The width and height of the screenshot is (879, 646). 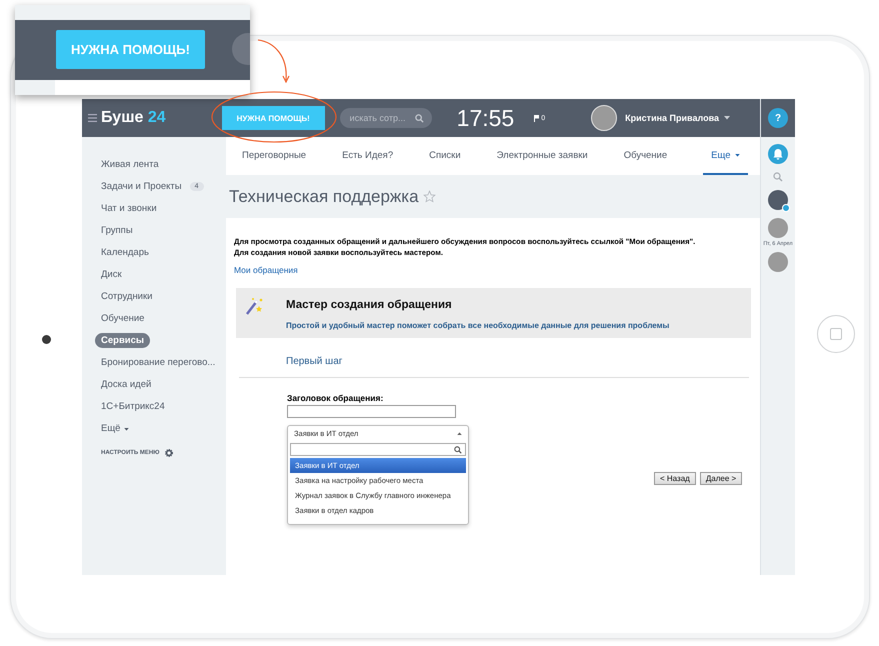 I want to click on wizard-title: Мастер создания обращения, so click(x=369, y=305).